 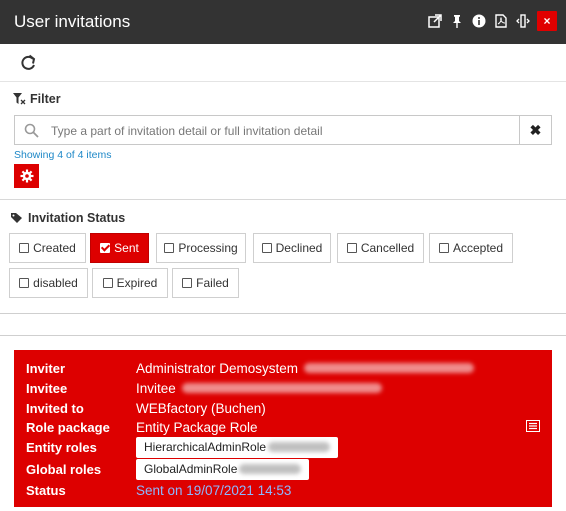 What do you see at coordinates (523, 21) in the screenshot?
I see `resize-icon` at bounding box center [523, 21].